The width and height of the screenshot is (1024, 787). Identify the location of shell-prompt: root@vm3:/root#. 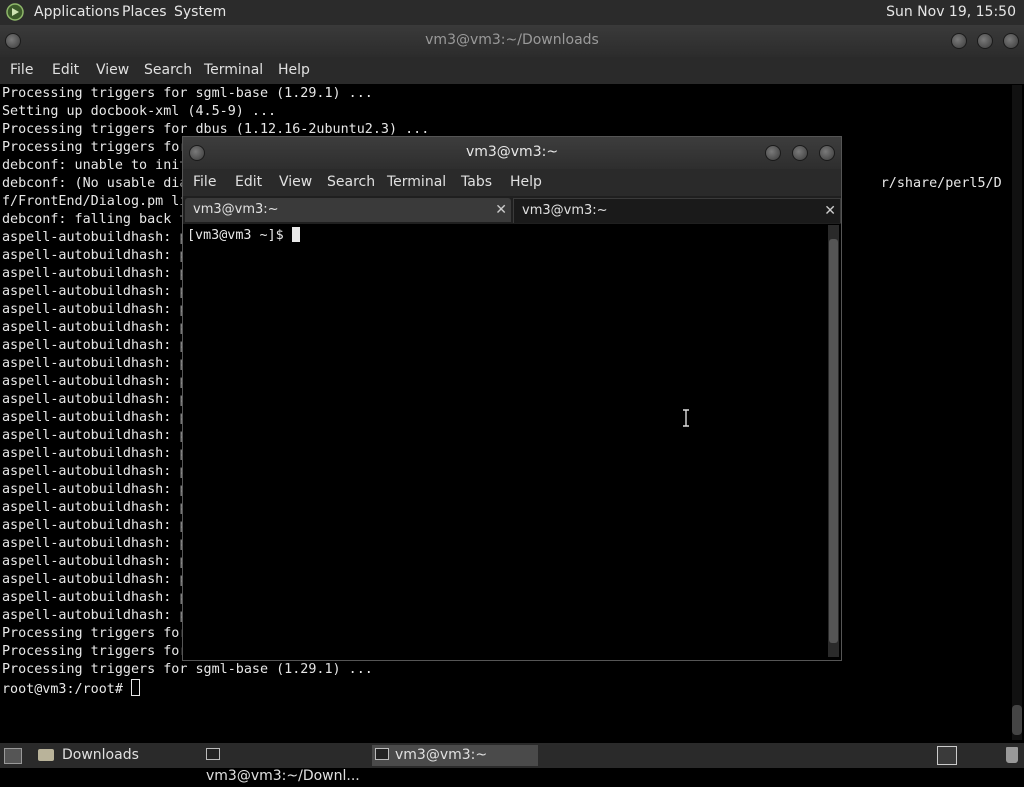
(66, 689).